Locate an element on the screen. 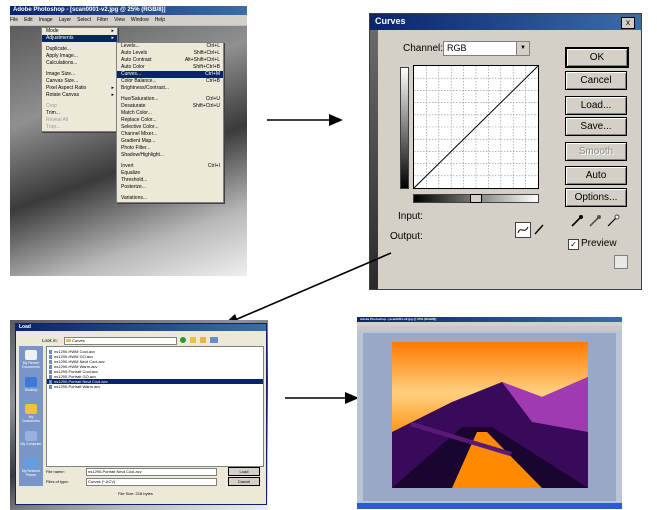 This screenshot has width=657, height=510. menubar-item: Edit is located at coordinates (28, 20).